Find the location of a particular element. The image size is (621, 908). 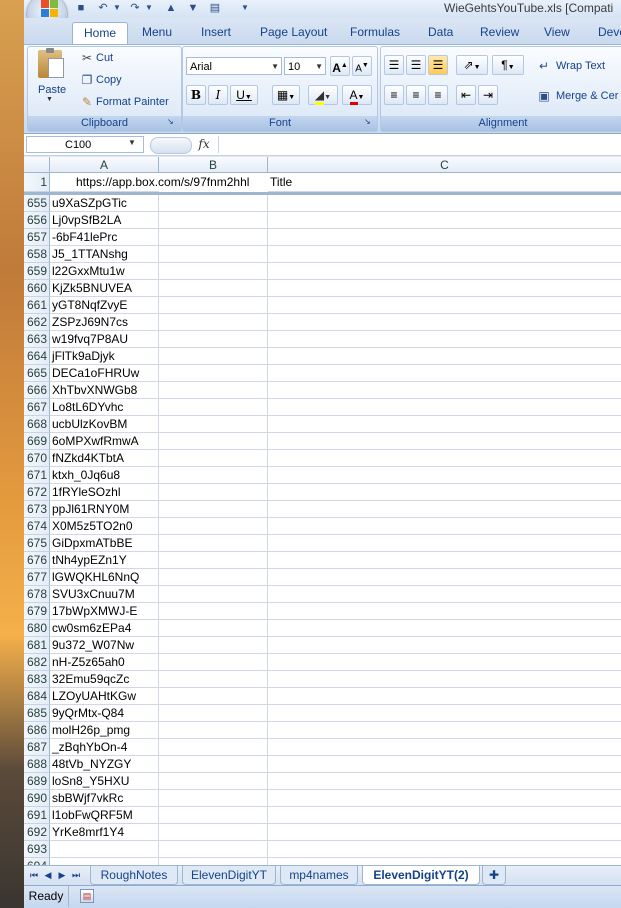

paste-button: Paste ▼ is located at coordinates (50, 77).